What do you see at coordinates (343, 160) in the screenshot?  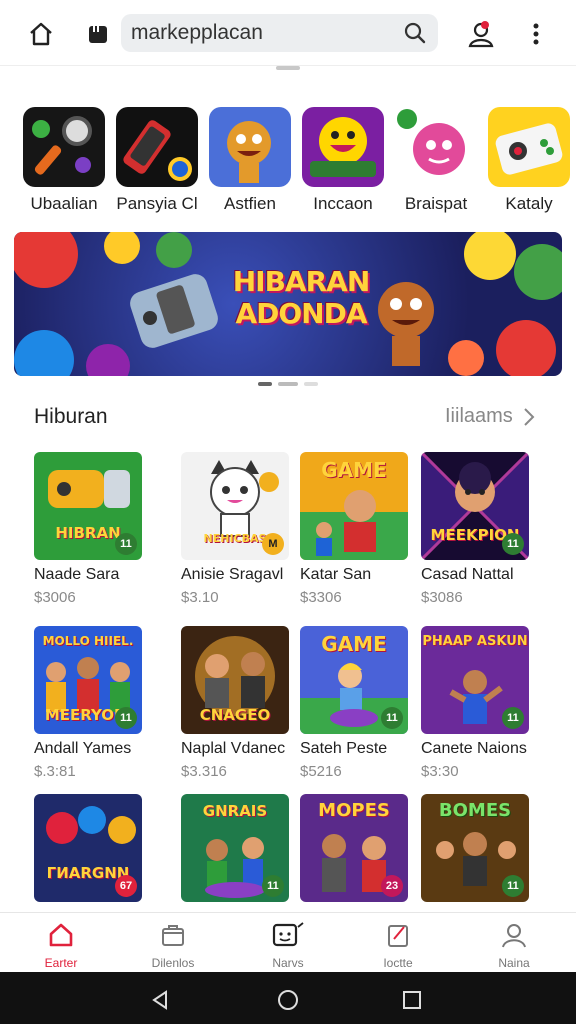 I see `category-item: Inccaon` at bounding box center [343, 160].